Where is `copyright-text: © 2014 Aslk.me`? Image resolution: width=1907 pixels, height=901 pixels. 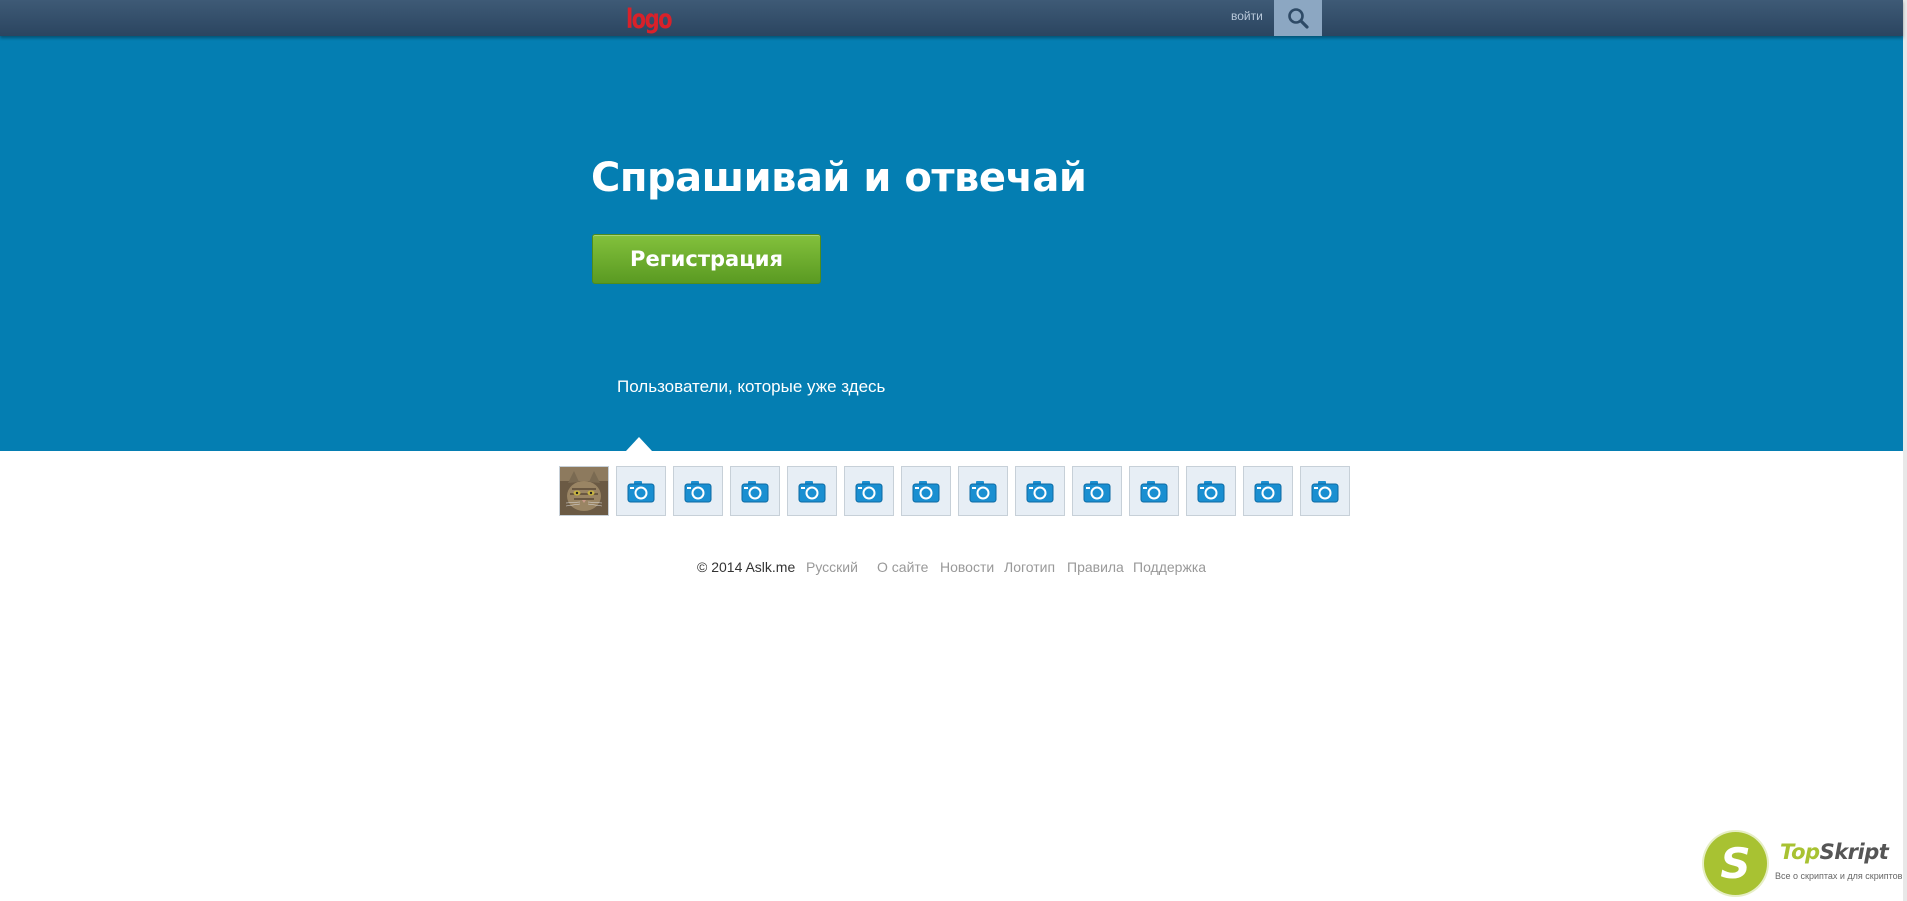
copyright-text: © 2014 Aslk.me is located at coordinates (746, 567).